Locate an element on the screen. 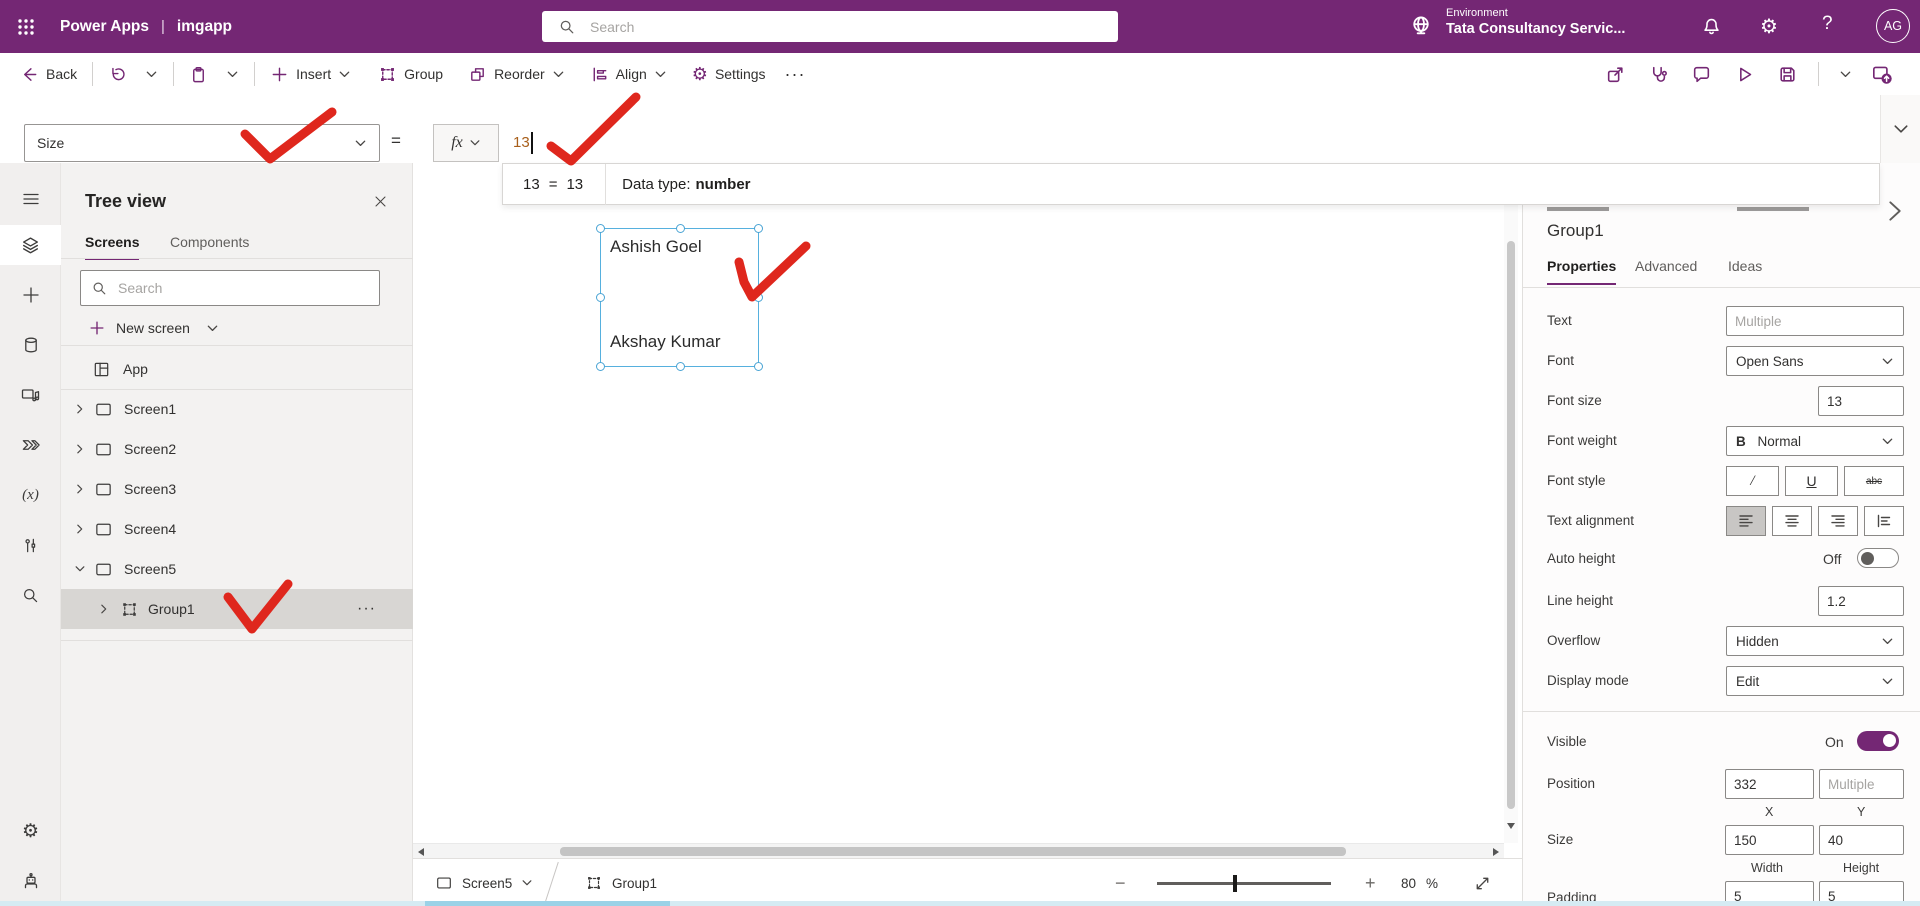  position-x-input is located at coordinates (1769, 784).